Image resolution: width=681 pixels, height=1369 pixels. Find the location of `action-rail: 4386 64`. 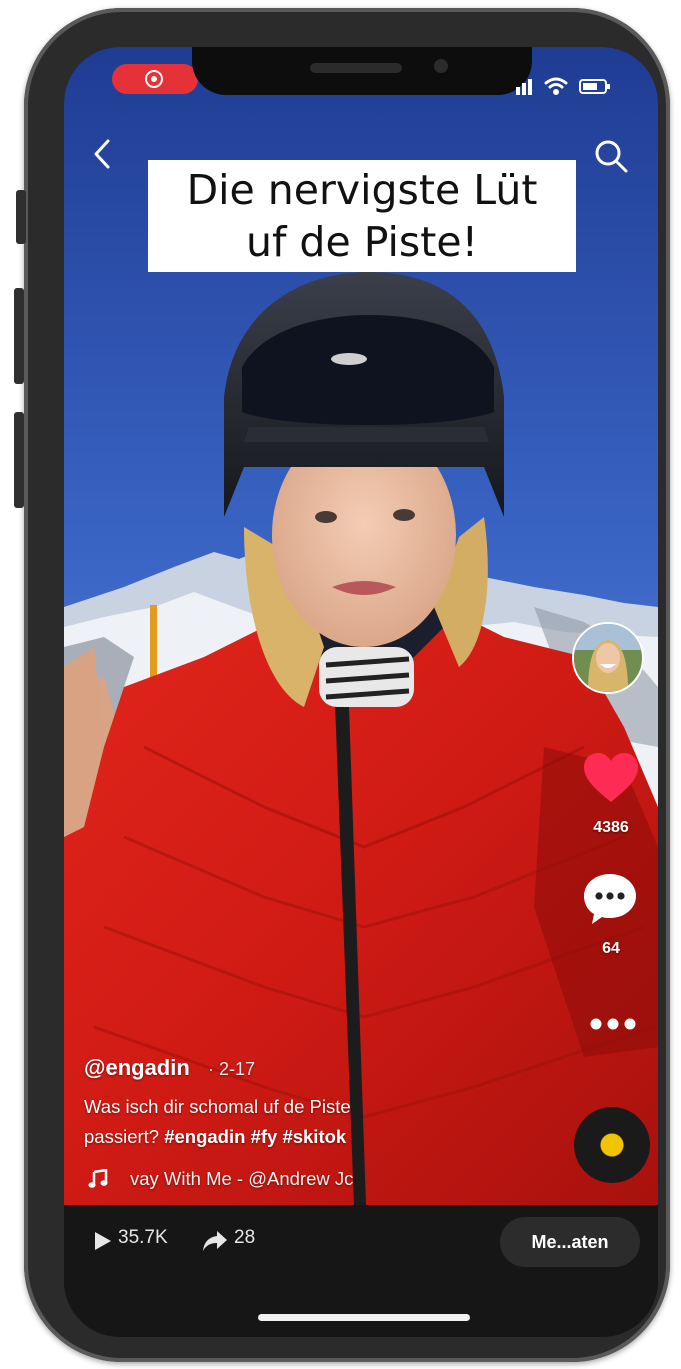

action-rail: 4386 64 is located at coordinates (611, 902).